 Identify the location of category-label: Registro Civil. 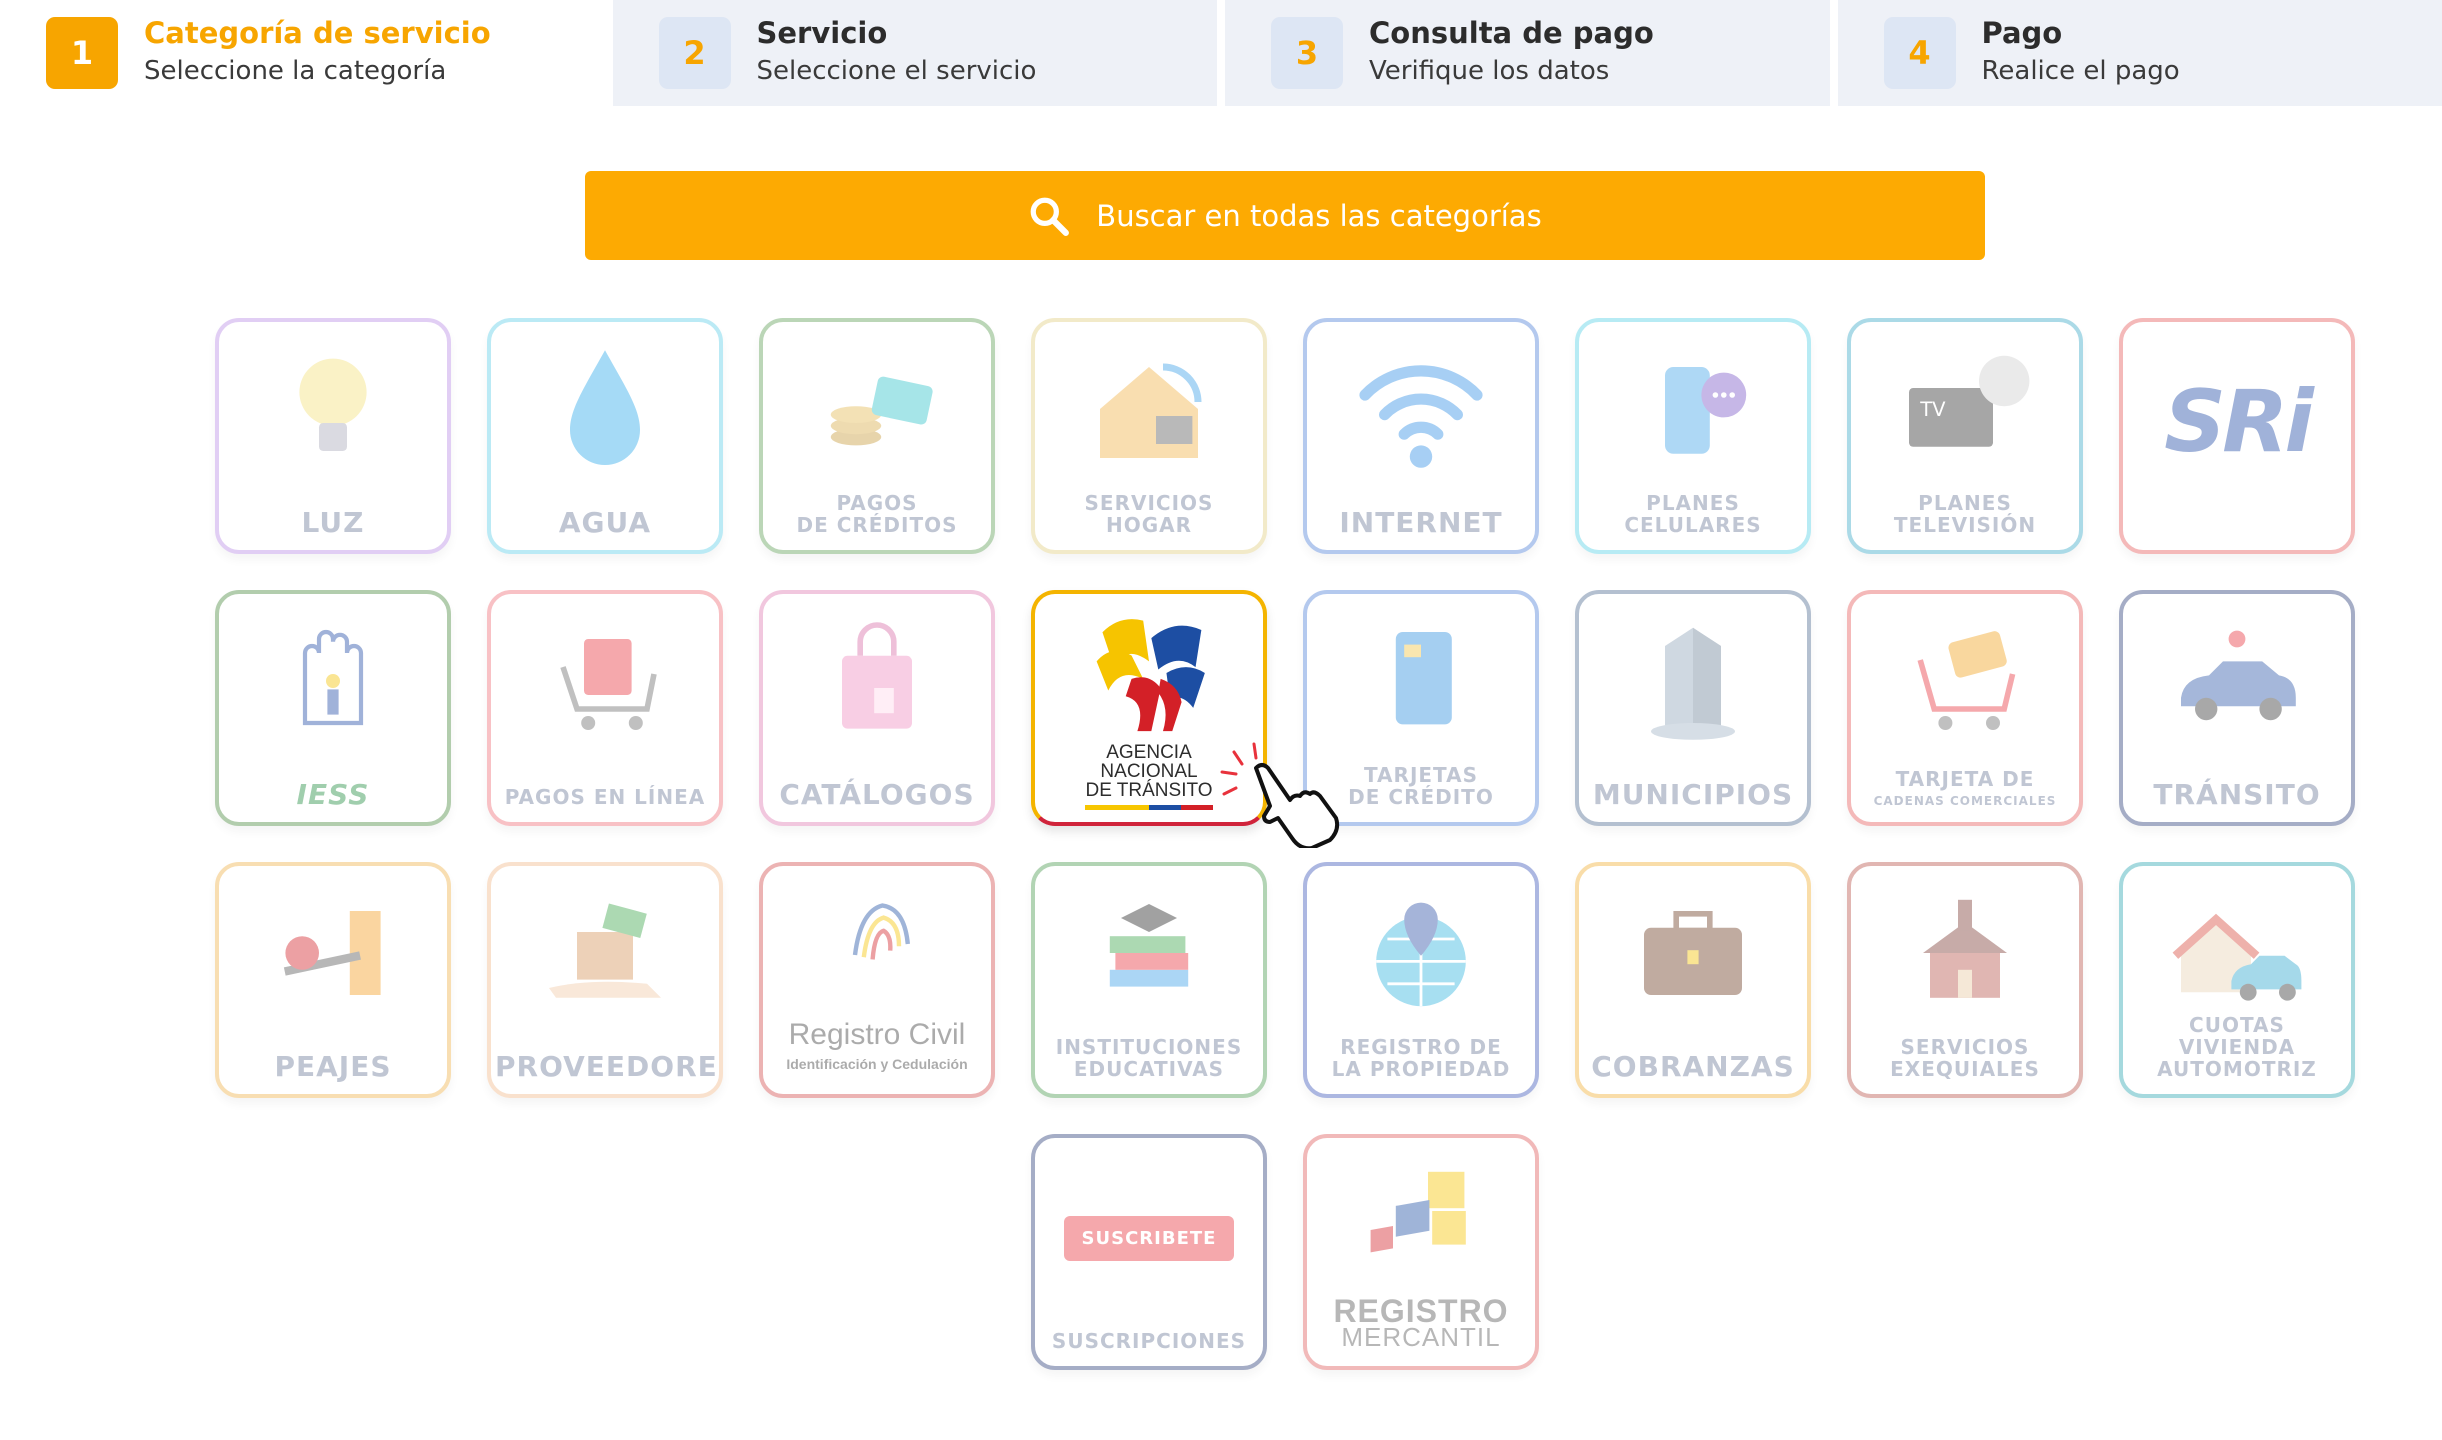
(877, 1034).